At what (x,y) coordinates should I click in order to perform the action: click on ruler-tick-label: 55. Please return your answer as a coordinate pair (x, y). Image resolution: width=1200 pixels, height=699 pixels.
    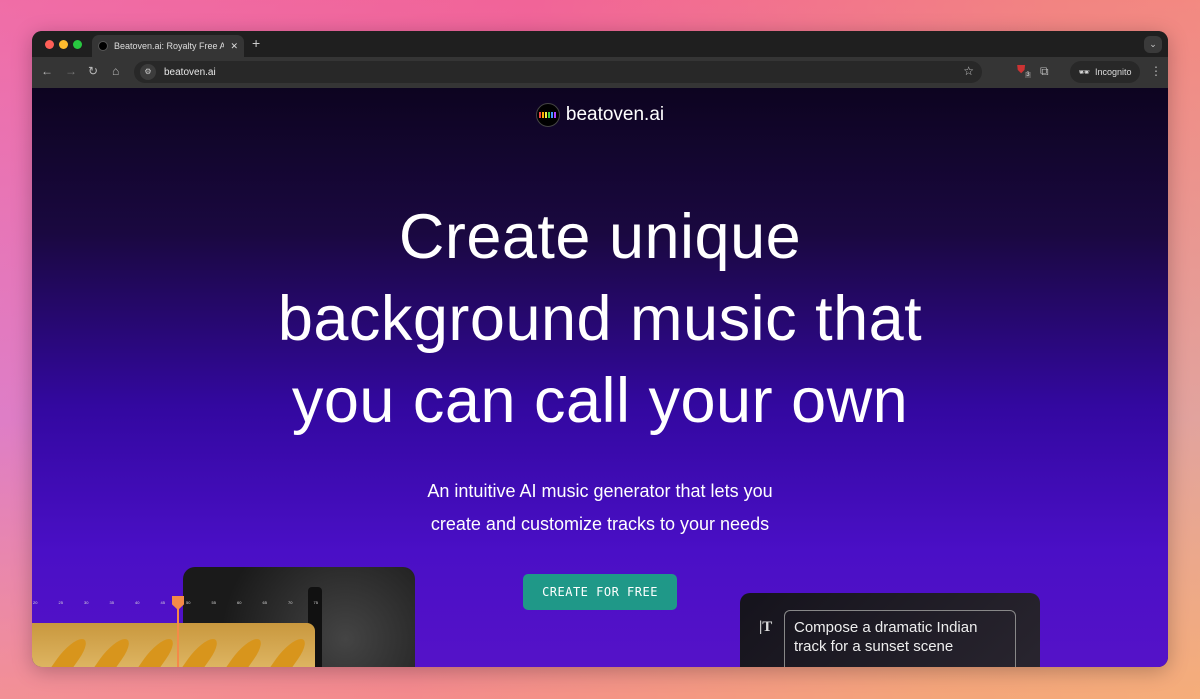
    Looking at the image, I should click on (213, 602).